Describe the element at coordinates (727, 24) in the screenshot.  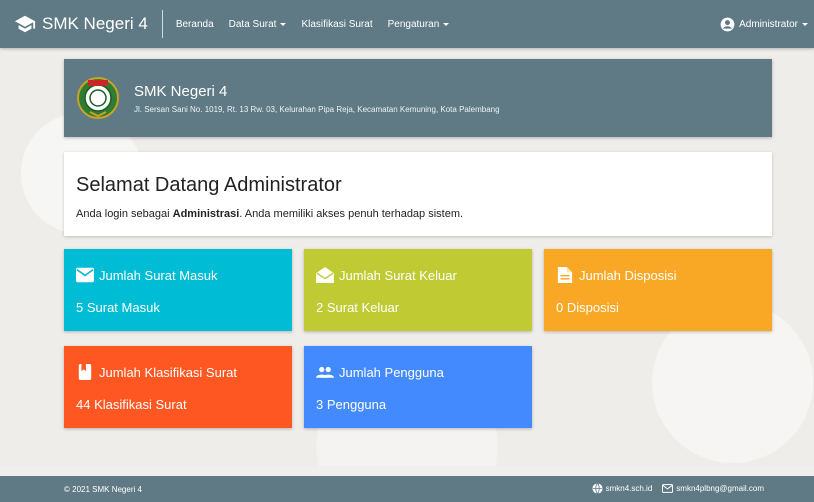
I see `user-circle-icon` at that location.